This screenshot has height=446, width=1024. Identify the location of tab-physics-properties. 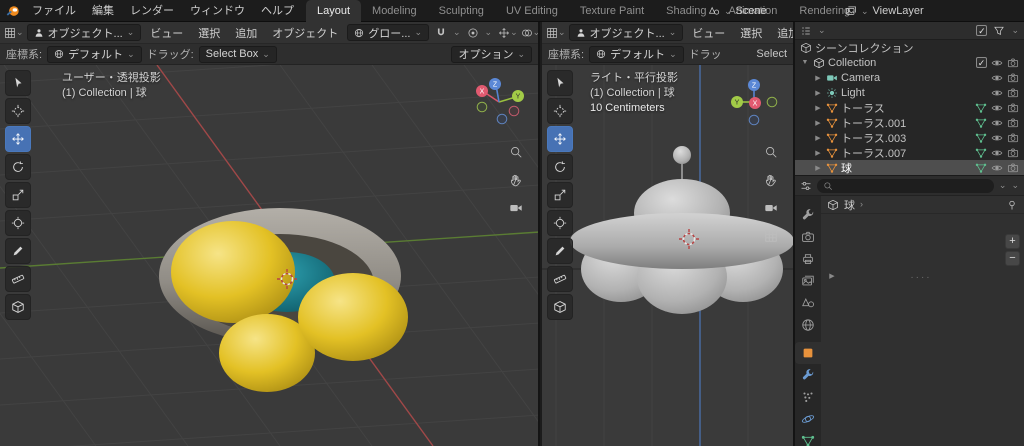
(808, 419).